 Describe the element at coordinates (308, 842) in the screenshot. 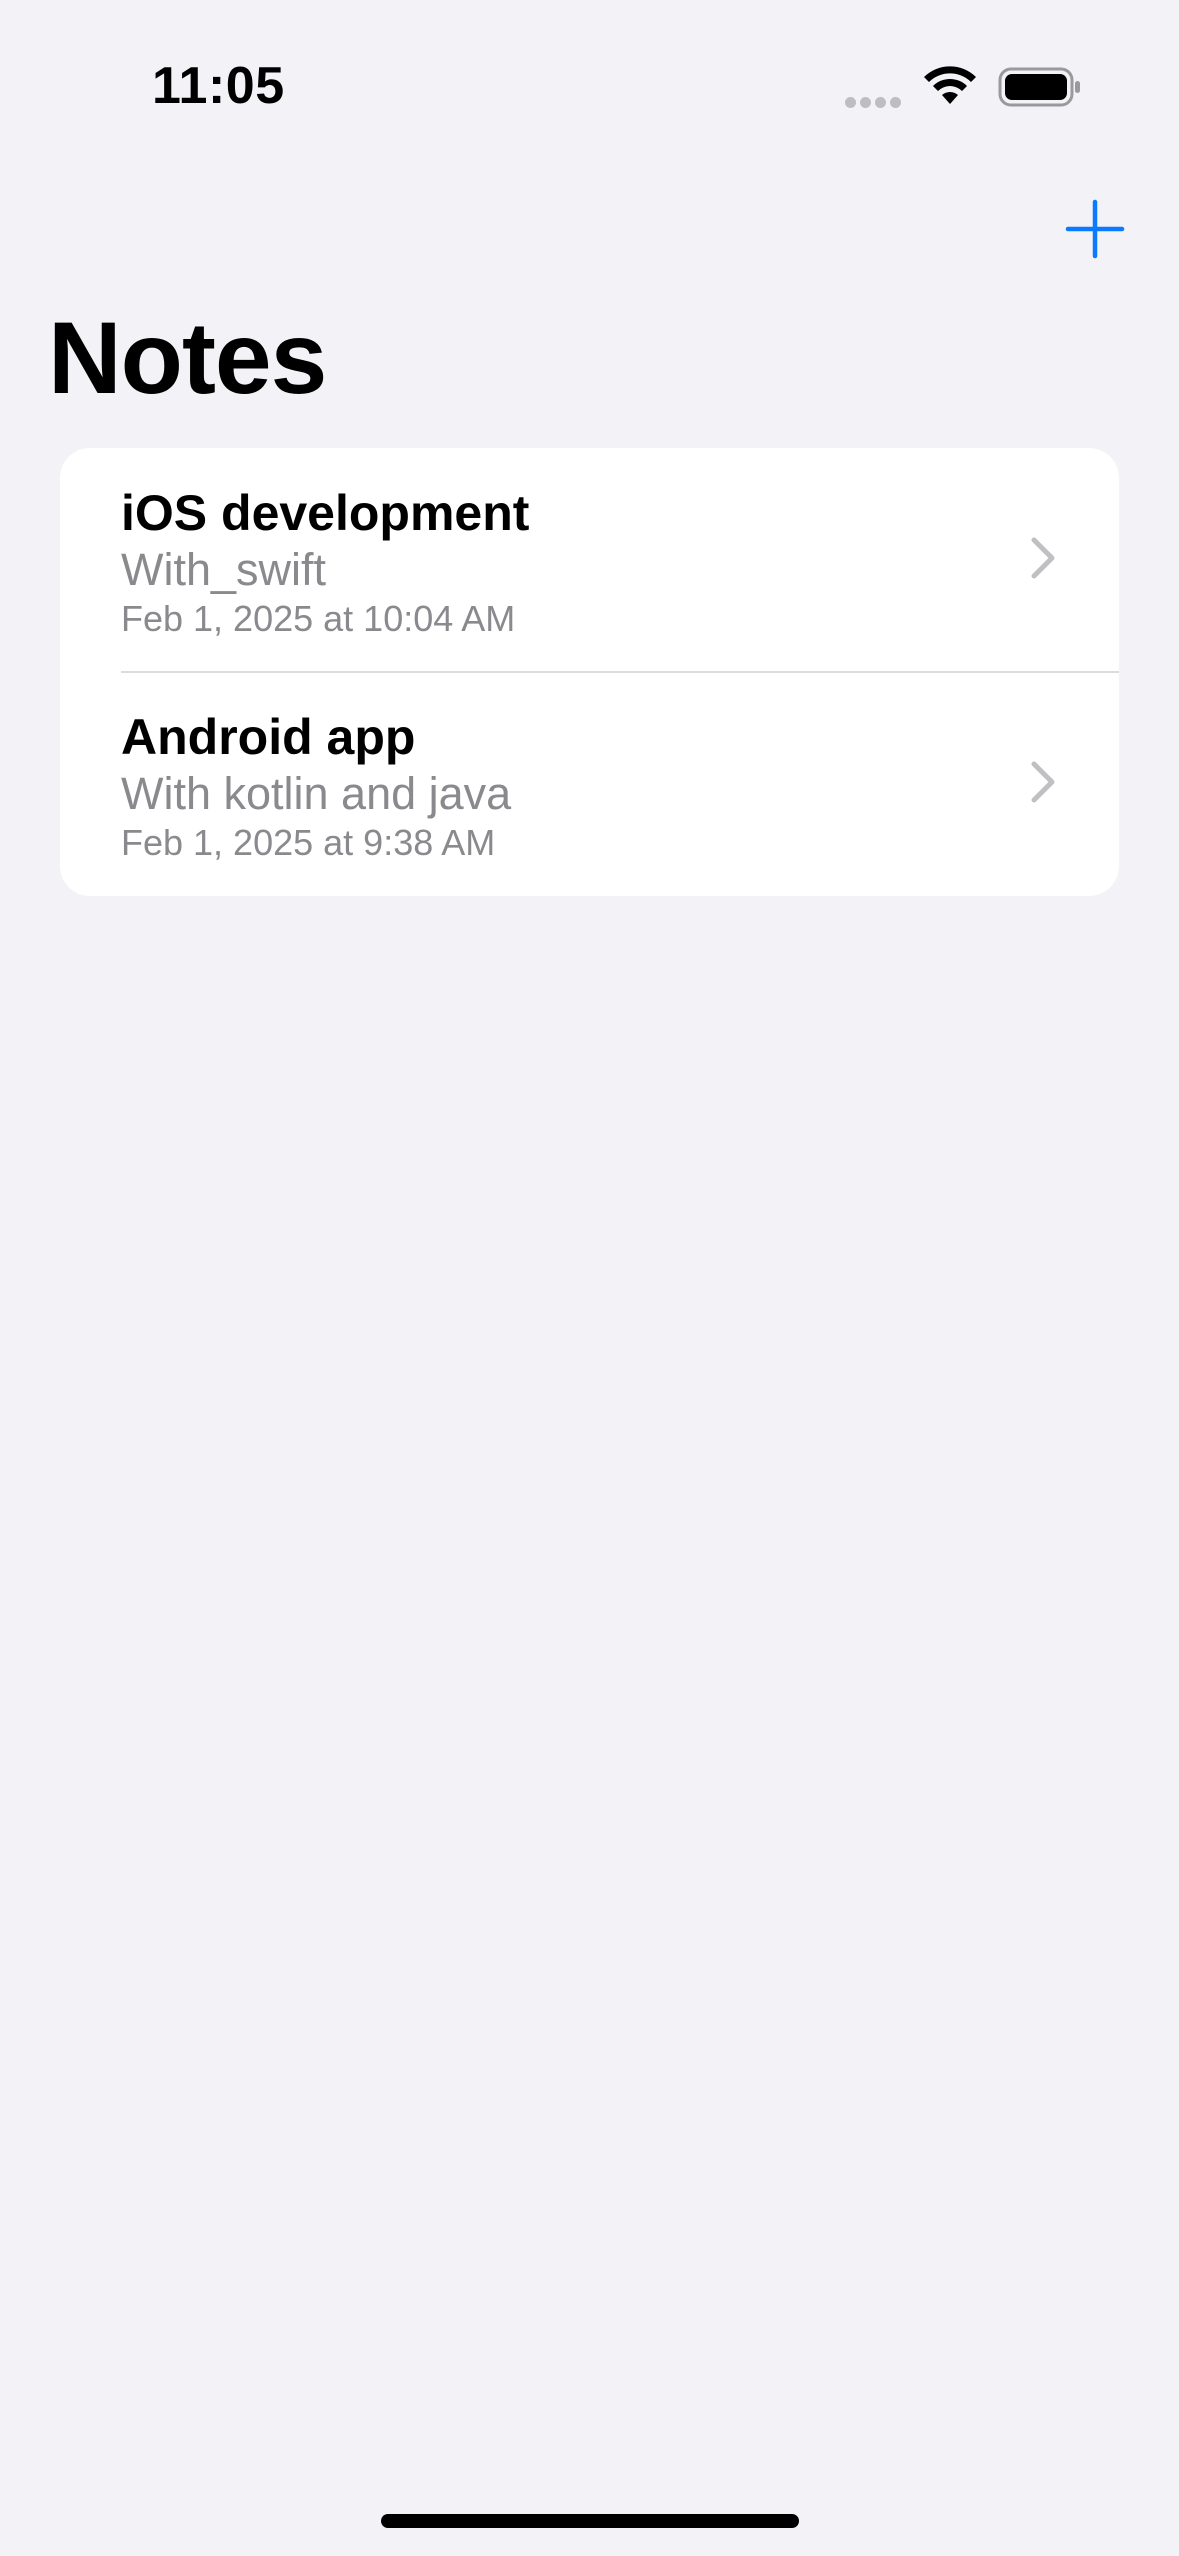

I see `note-date: Feb 1, 2025 at 9:38 AM` at that location.